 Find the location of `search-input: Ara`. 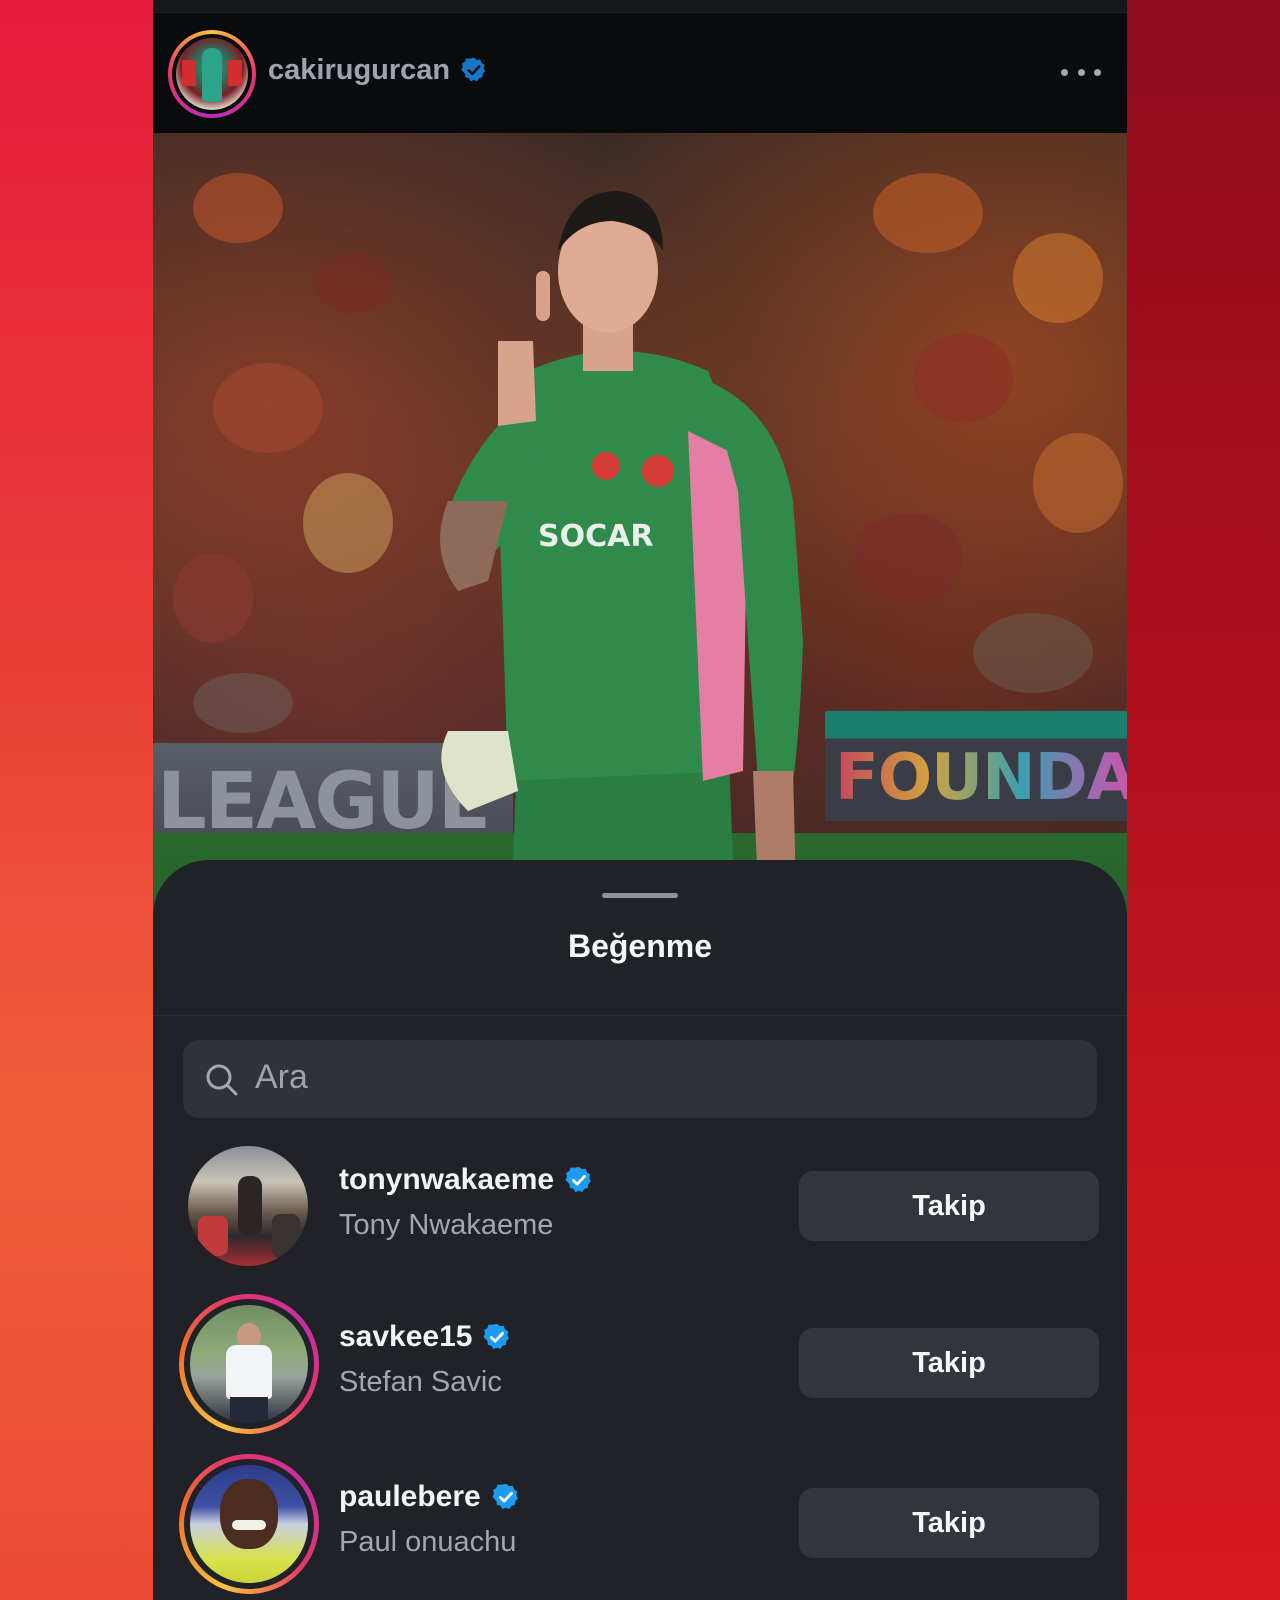

search-input: Ara is located at coordinates (640, 1079).